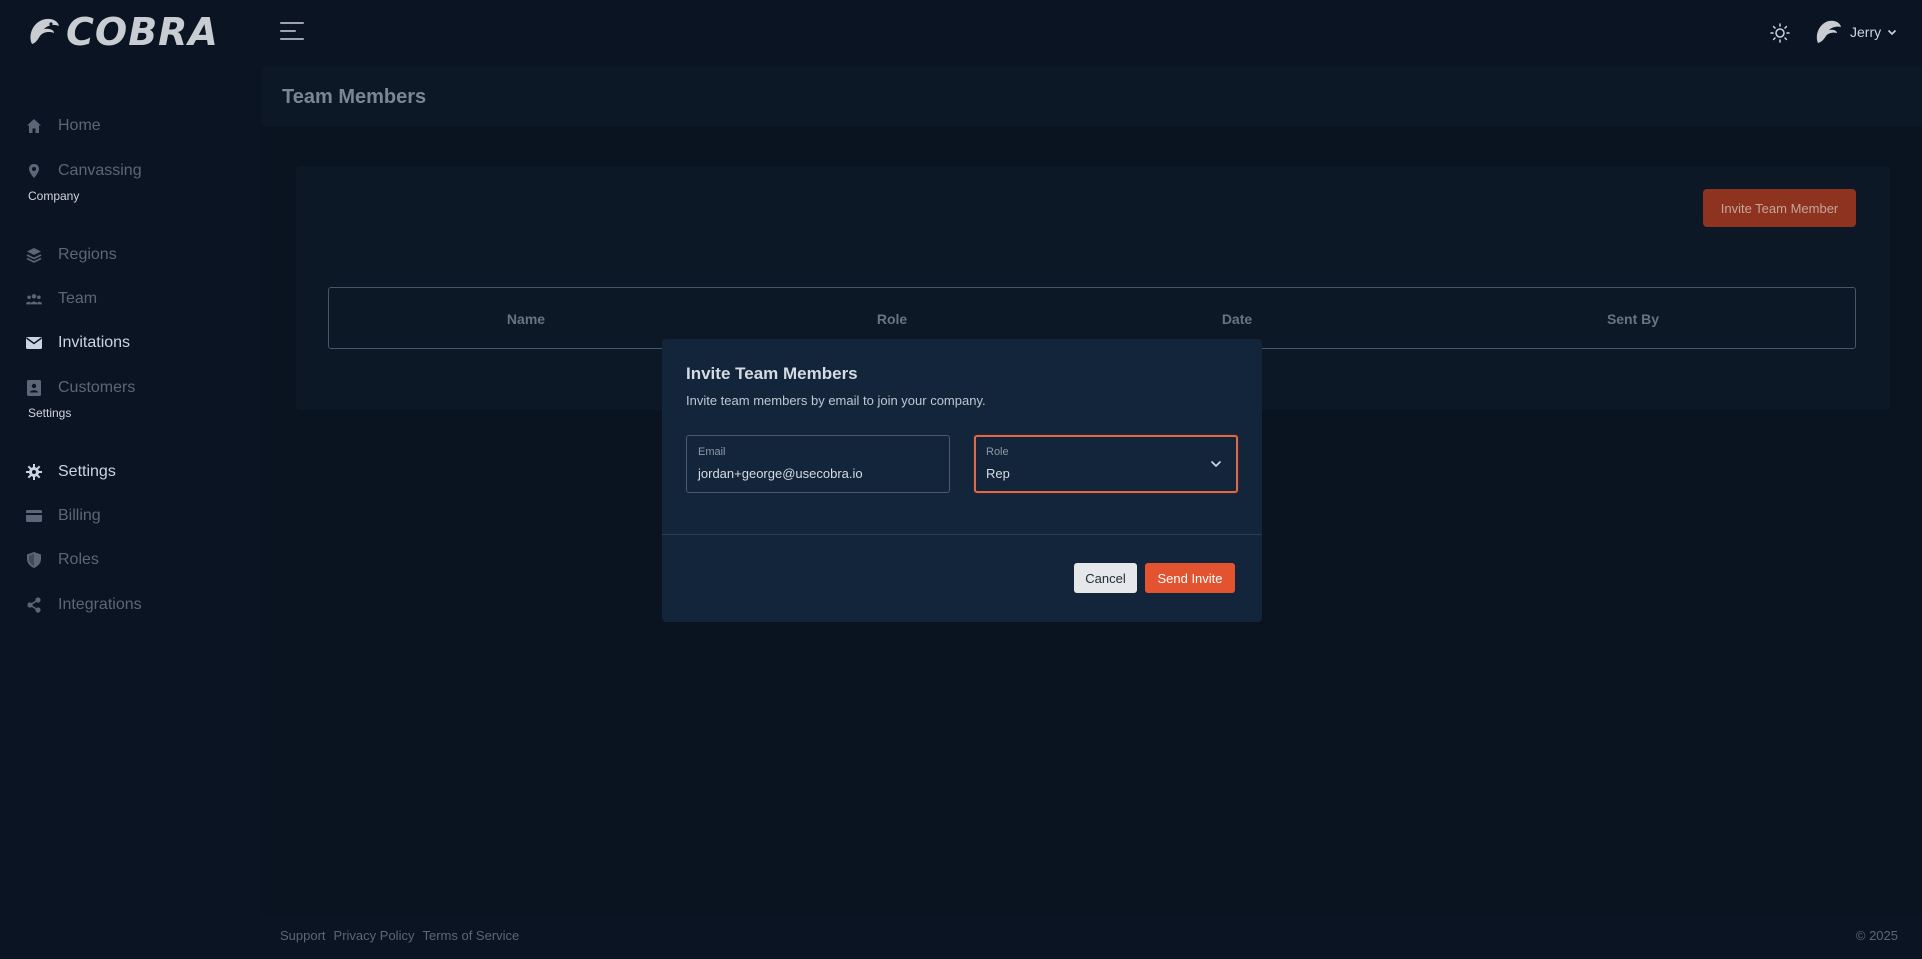 This screenshot has width=1922, height=959. Describe the element at coordinates (131, 472) in the screenshot. I see `sidebar-item-settings: Settings` at that location.